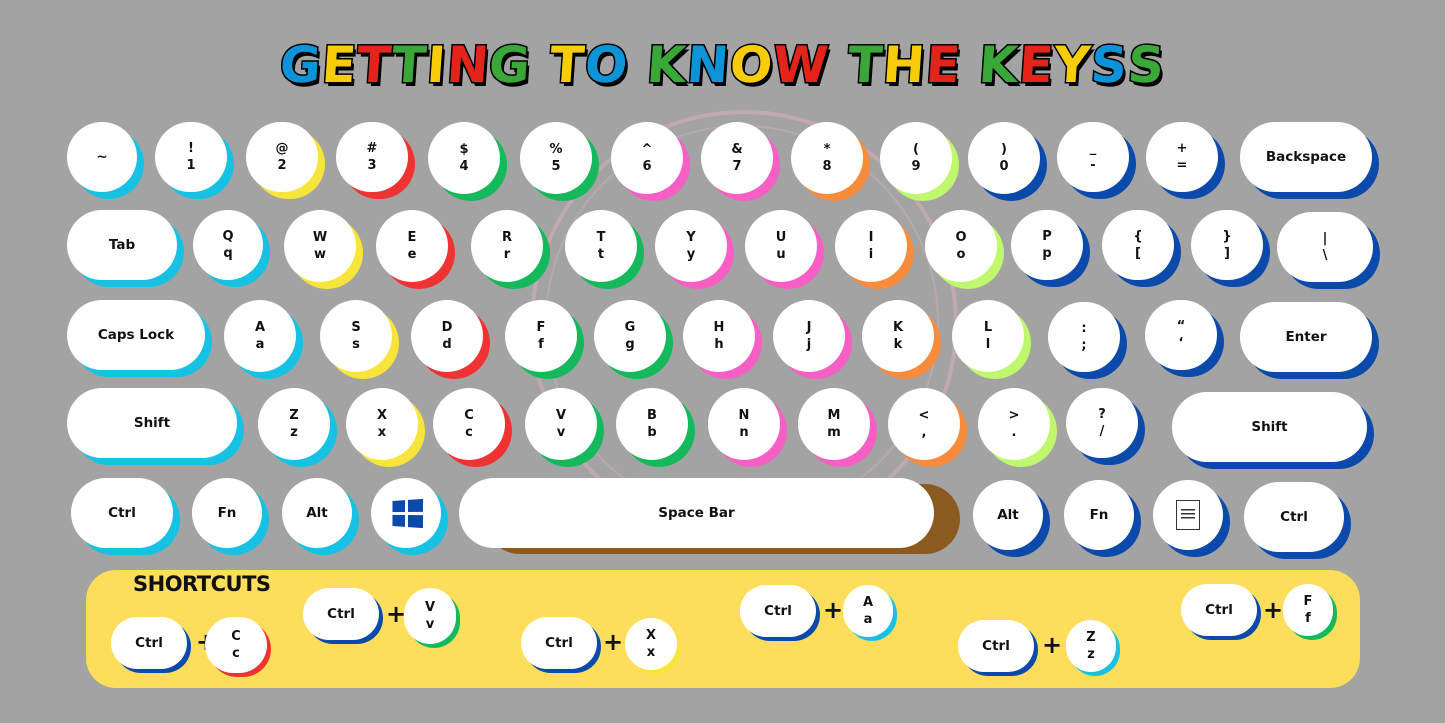 This screenshot has width=1445, height=723. Describe the element at coordinates (801, 65) in the screenshot. I see `title-letter: W` at that location.